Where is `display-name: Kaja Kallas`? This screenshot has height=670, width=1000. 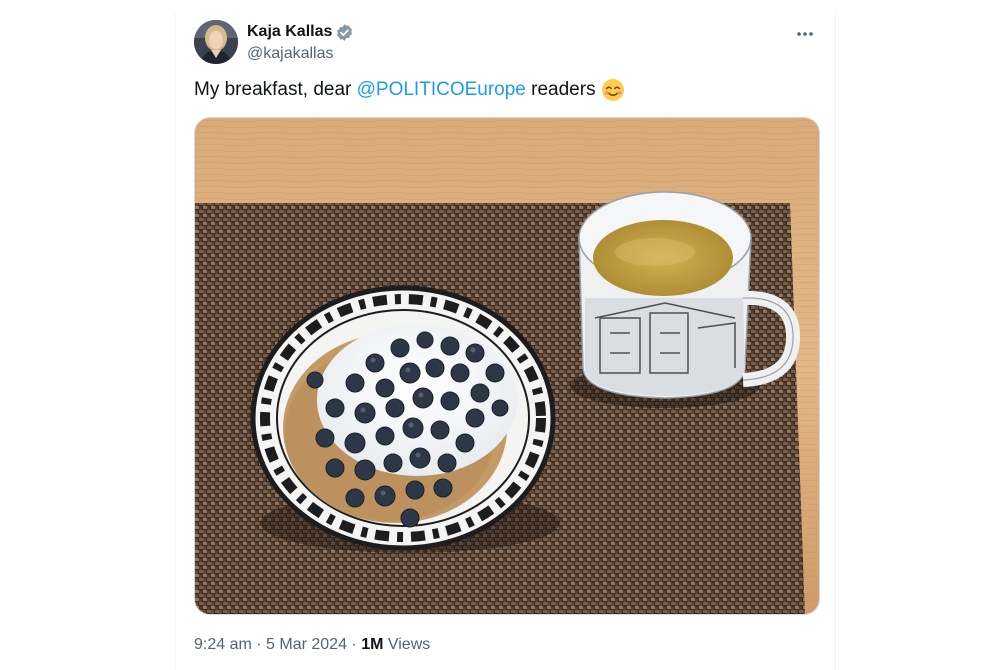 display-name: Kaja Kallas is located at coordinates (289, 32).